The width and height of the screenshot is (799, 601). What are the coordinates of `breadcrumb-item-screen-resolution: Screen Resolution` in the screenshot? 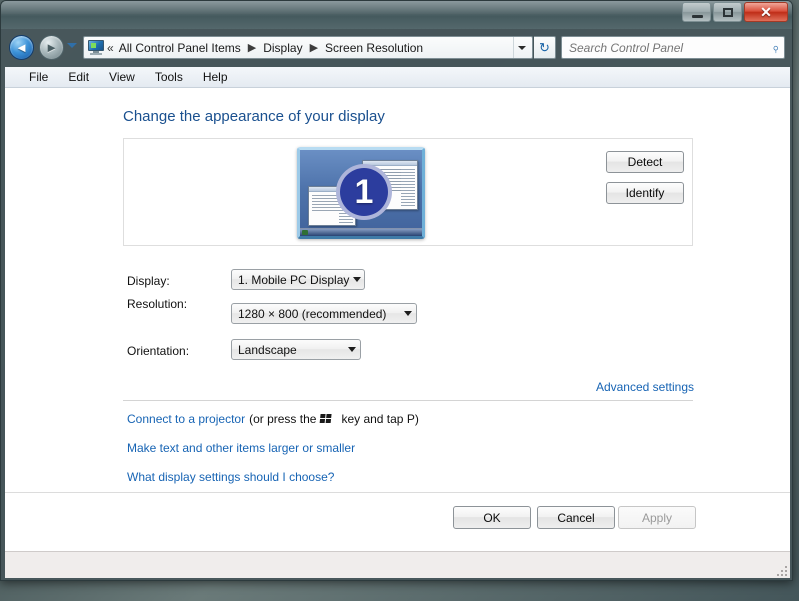 It's located at (374, 48).